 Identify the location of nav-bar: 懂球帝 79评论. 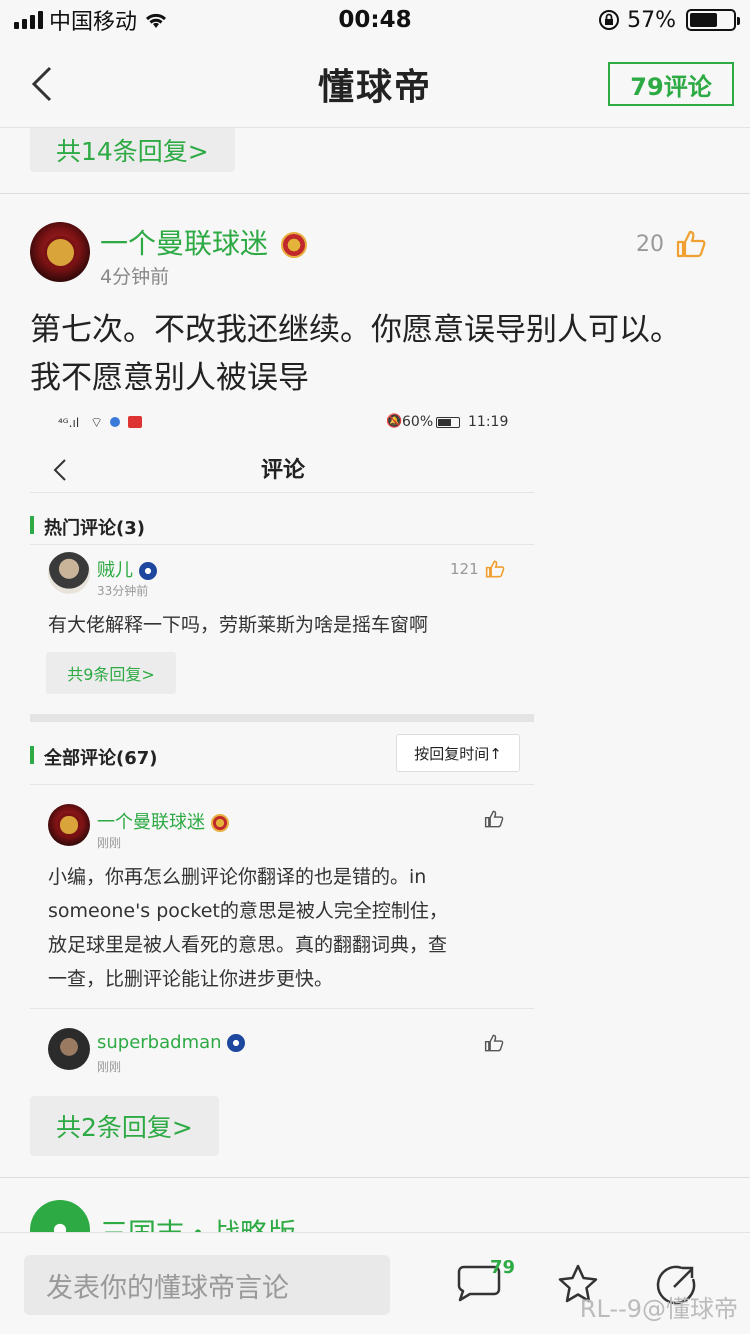
(375, 84).